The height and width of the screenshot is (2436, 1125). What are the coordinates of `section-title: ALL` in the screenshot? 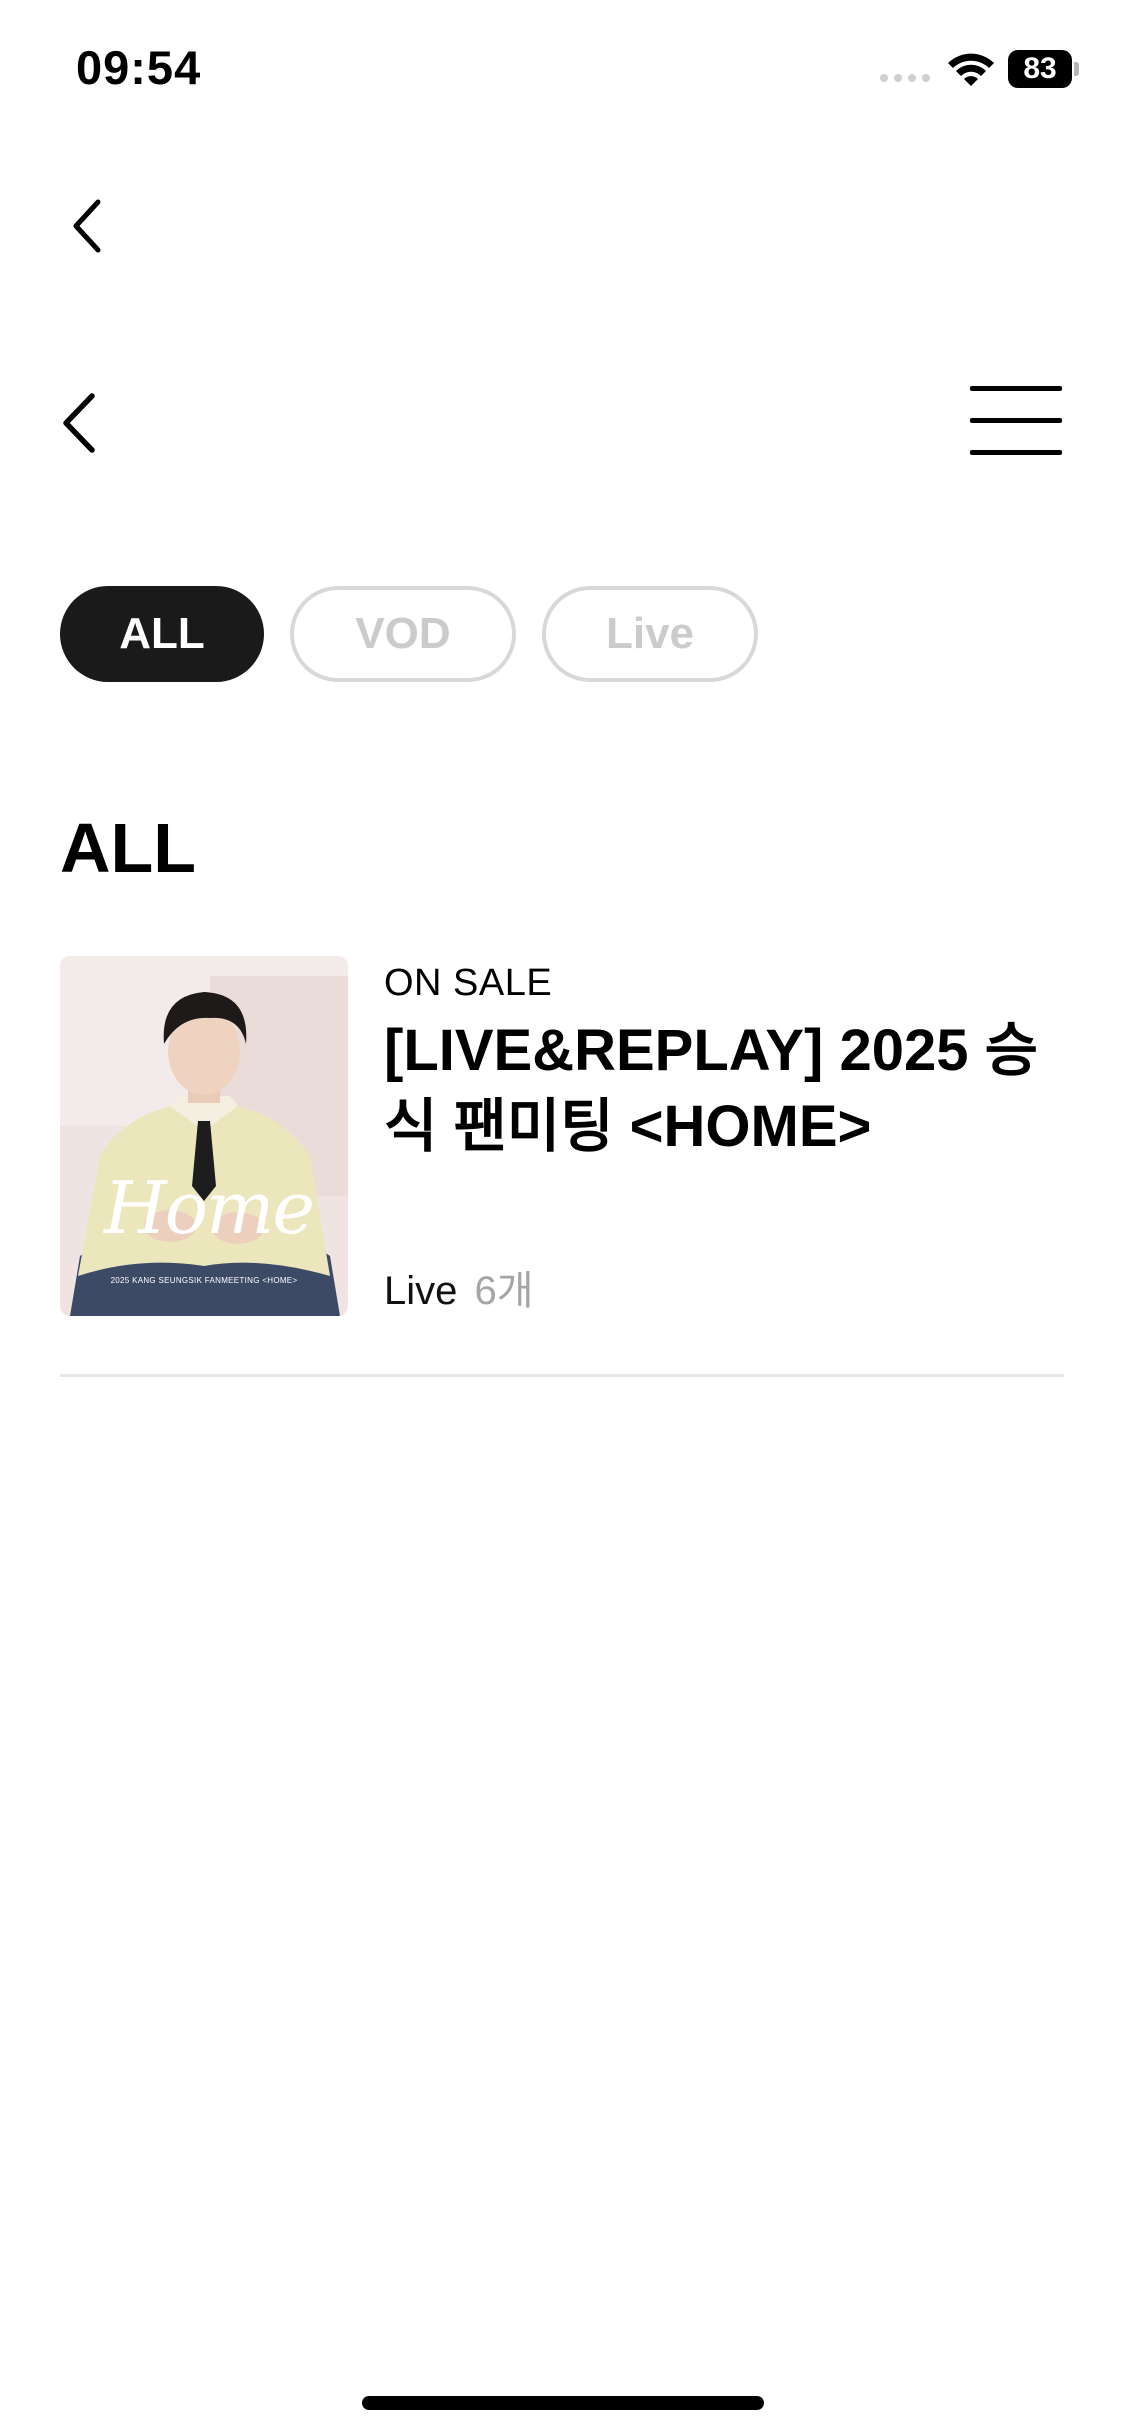 It's located at (128, 848).